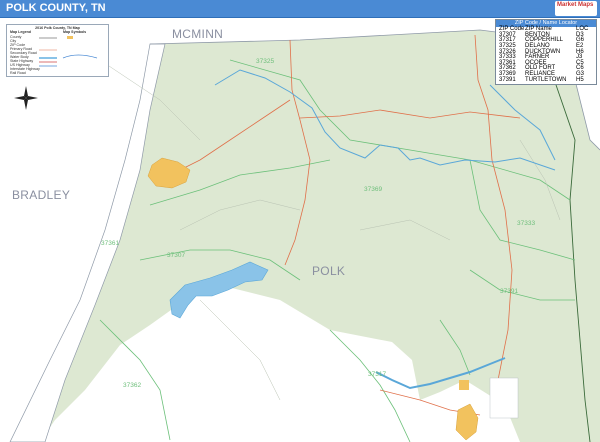  I want to click on zip-label-37325: 37325, so click(265, 61).